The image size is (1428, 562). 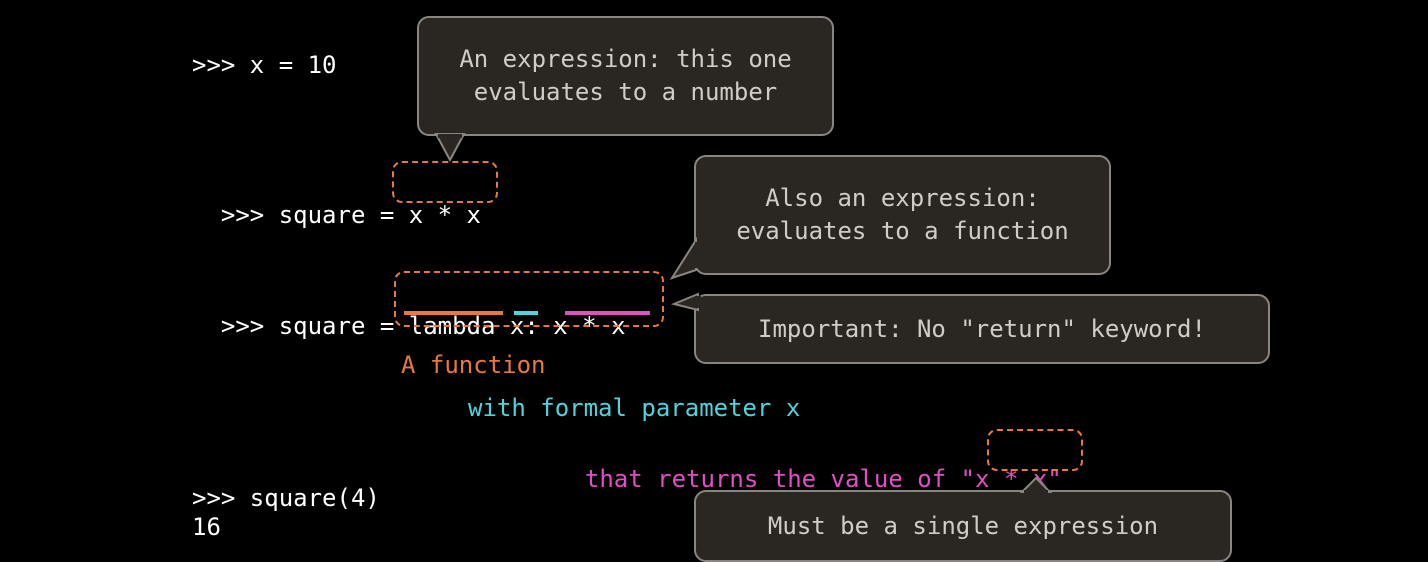 I want to click on explanation-function: A function, so click(x=473, y=365).